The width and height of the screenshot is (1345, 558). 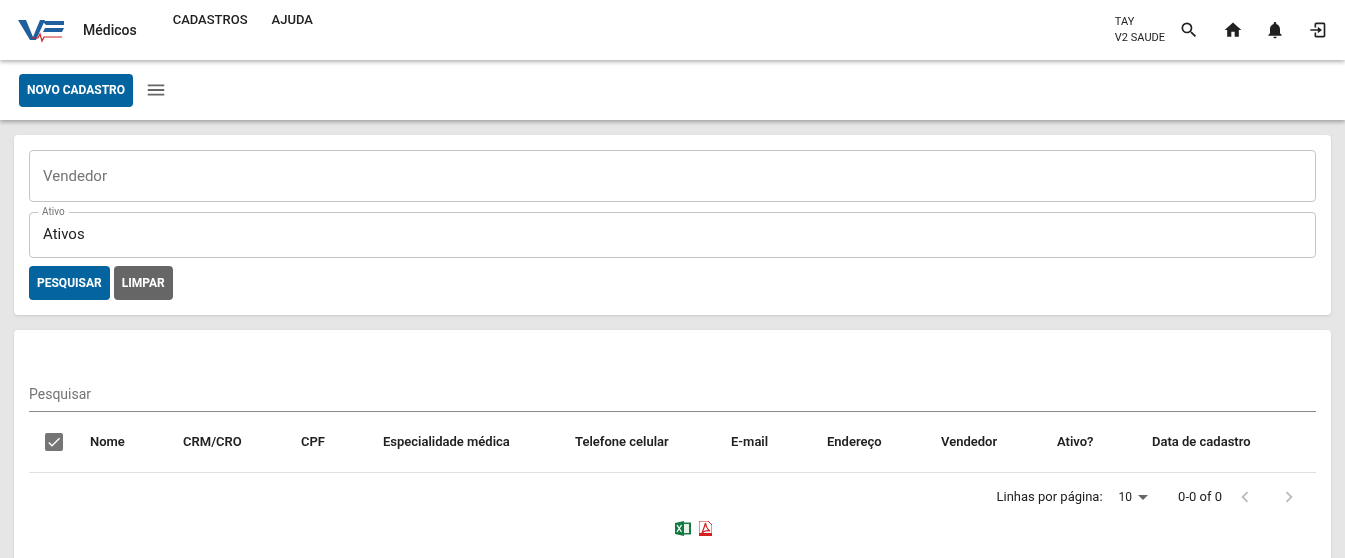 I want to click on clear-button: LIMPAR, so click(x=143, y=283).